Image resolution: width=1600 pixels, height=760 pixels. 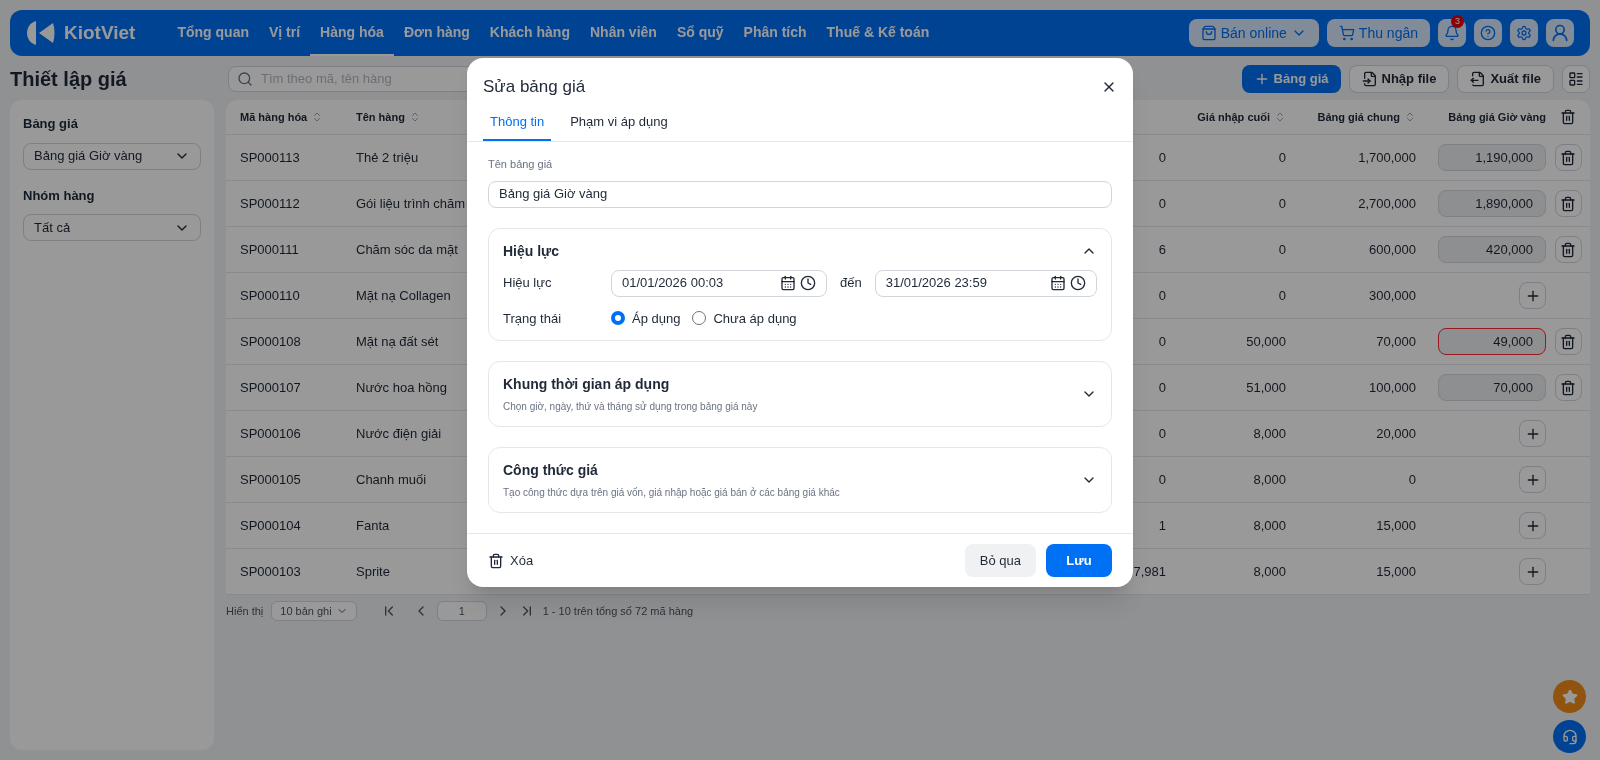 What do you see at coordinates (270, 203) in the screenshot?
I see `table-cell: SP000112` at bounding box center [270, 203].